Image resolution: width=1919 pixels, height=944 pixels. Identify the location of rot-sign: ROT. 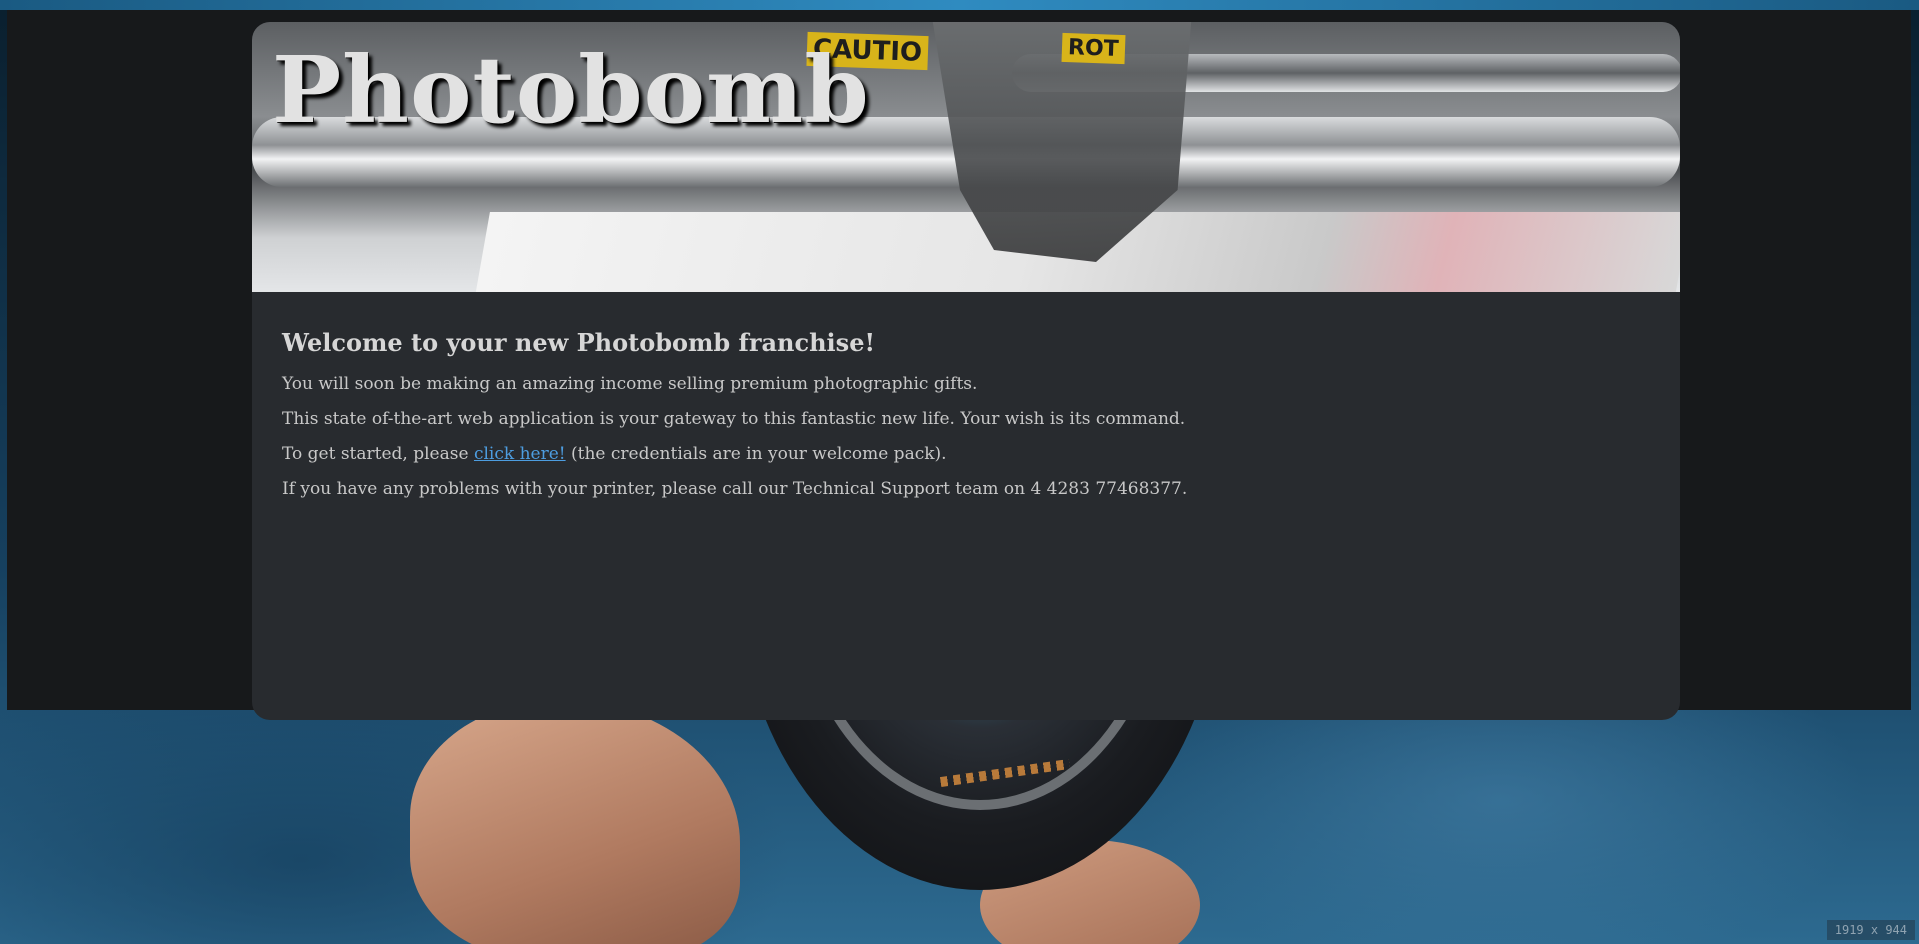
(1093, 48).